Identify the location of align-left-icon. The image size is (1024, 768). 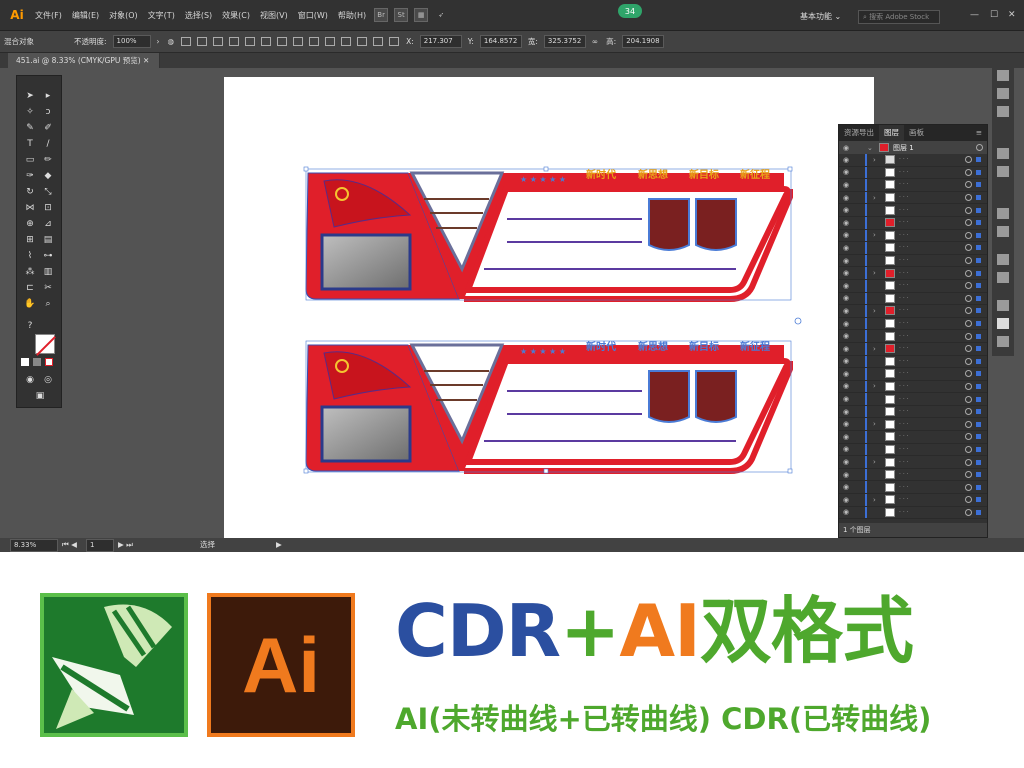
(202, 41).